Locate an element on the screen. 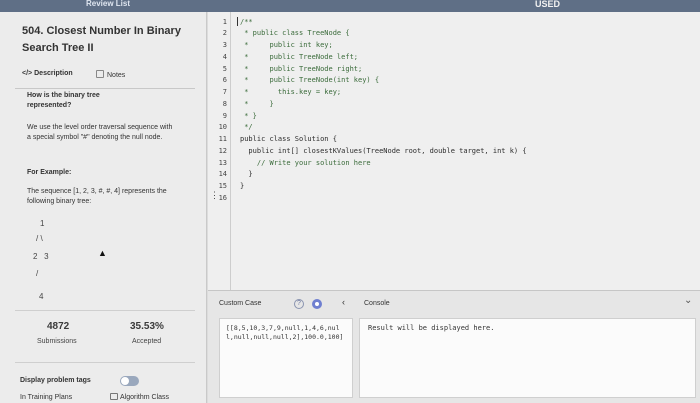 The height and width of the screenshot is (403, 700). display-tags-label: Display problem tags is located at coordinates (55, 380).